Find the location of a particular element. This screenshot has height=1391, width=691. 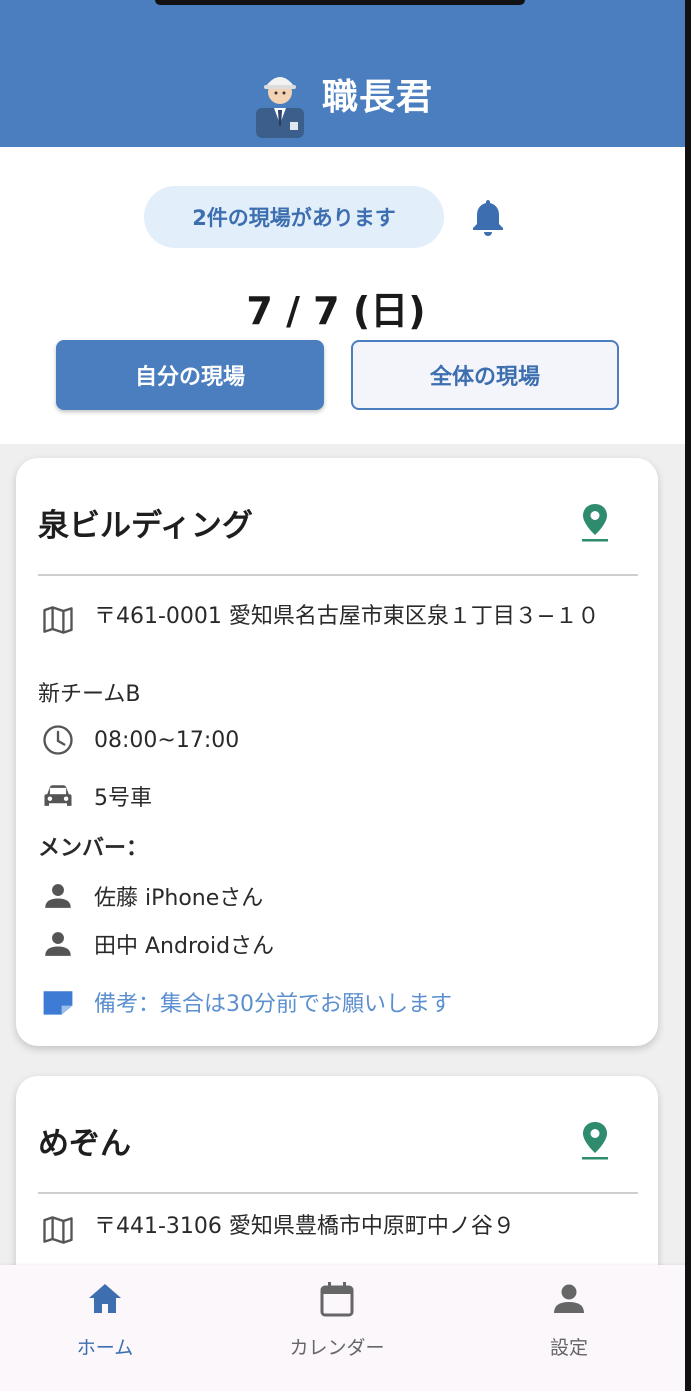

site-count-text: 2件の現場があります is located at coordinates (294, 218).